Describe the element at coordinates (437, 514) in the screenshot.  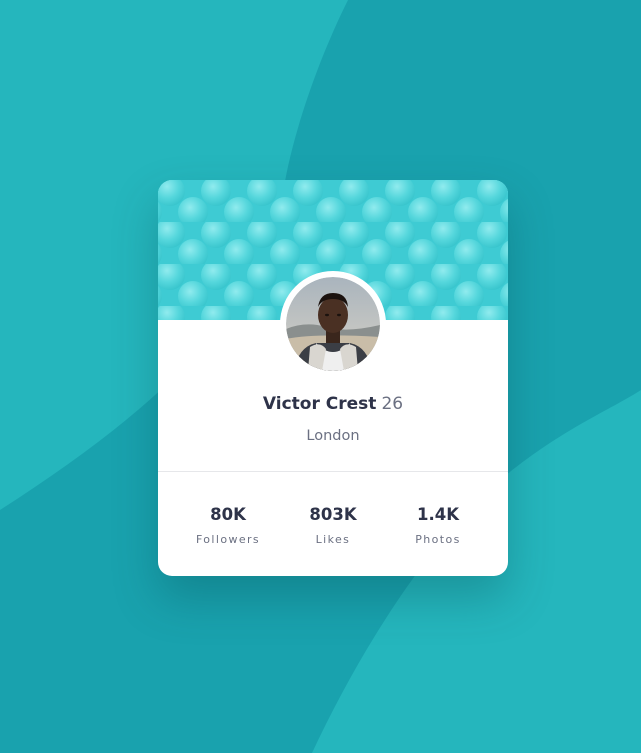
I see `stat-value: 1.4K` at that location.